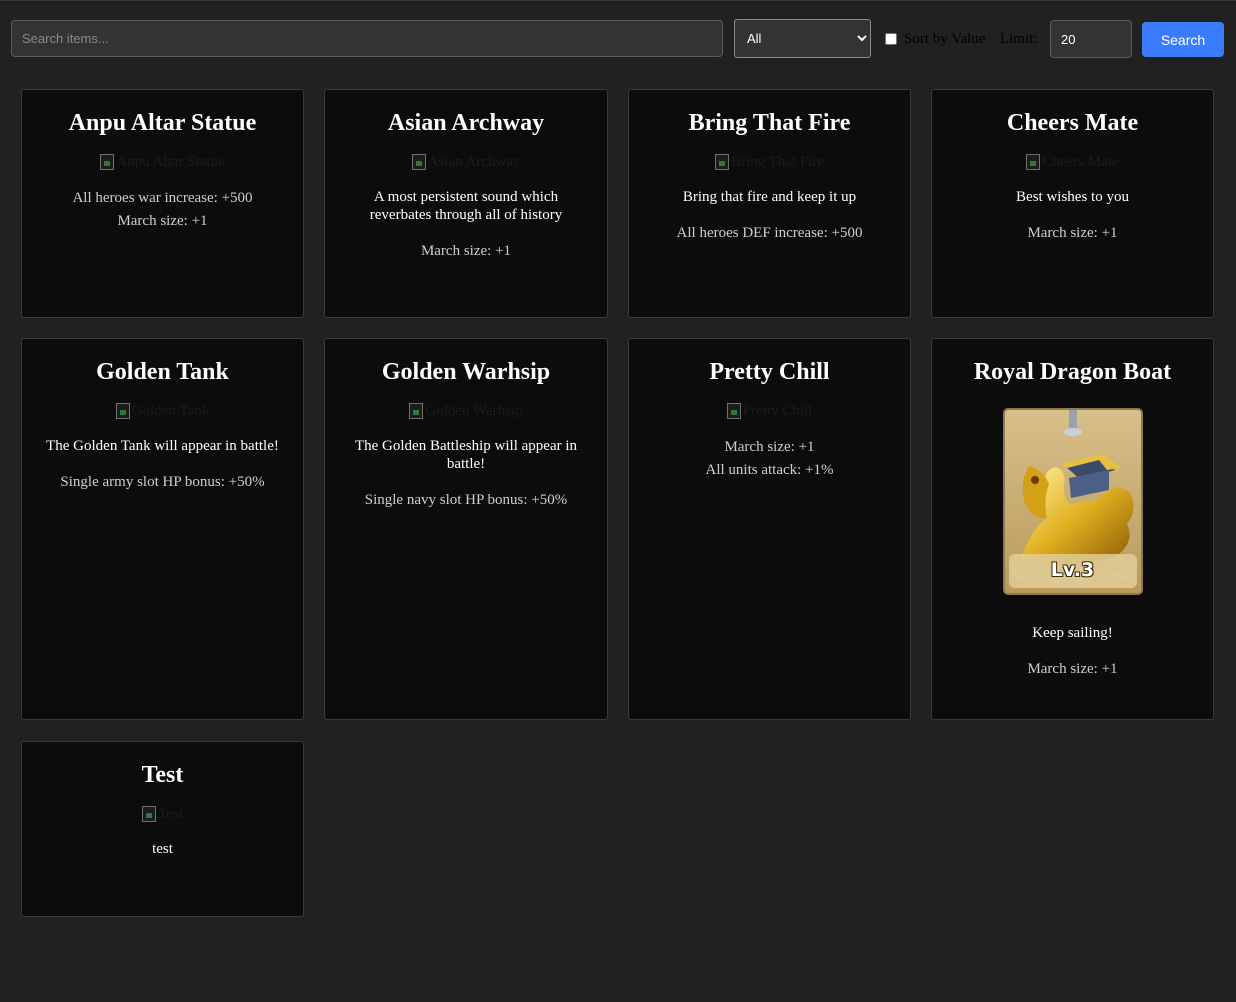 This screenshot has height=1002, width=1236. What do you see at coordinates (777, 411) in the screenshot?
I see `image-alt-text: Pretty Chill` at bounding box center [777, 411].